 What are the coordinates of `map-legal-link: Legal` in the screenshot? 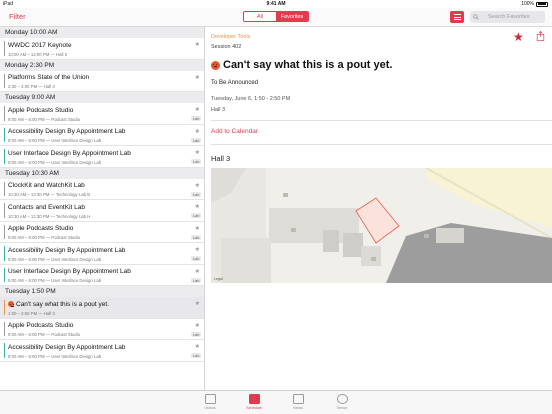 It's located at (218, 279).